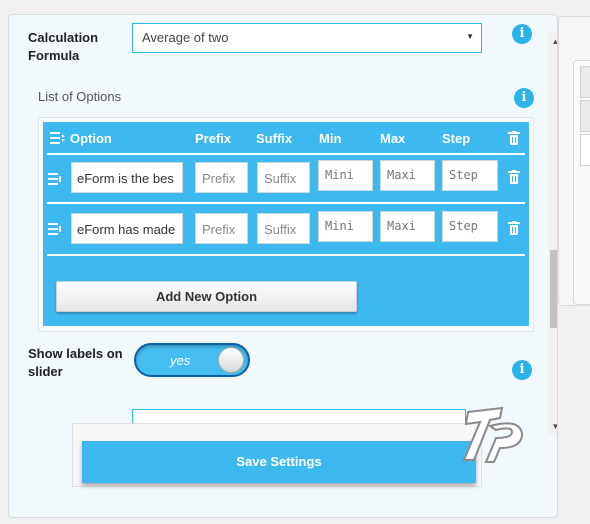 The image size is (590, 524). I want to click on toggle-state-text: yes, so click(180, 360).